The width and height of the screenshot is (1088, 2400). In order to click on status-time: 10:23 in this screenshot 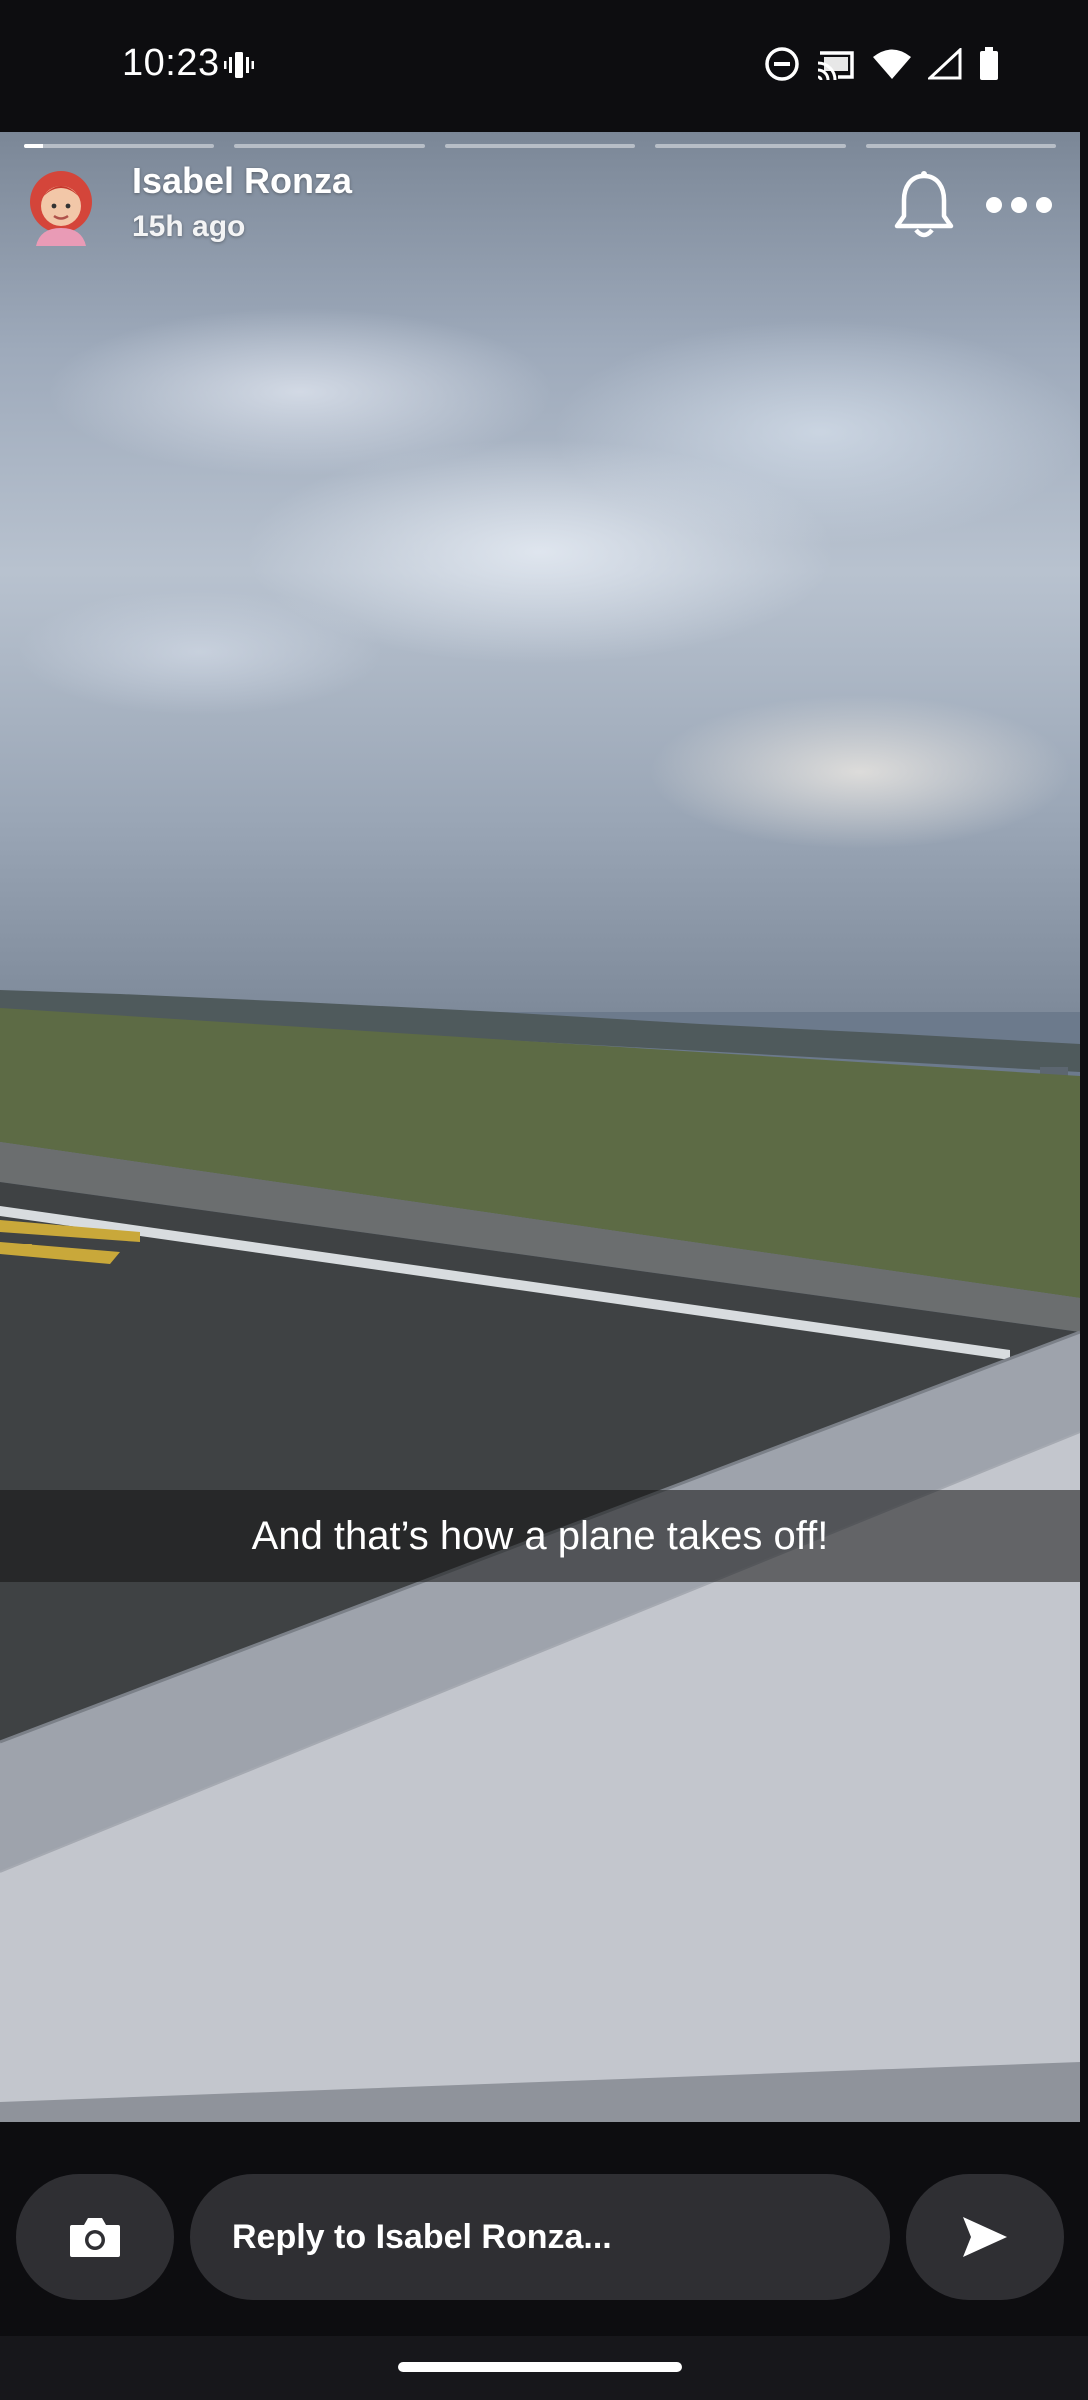, I will do `click(171, 63)`.